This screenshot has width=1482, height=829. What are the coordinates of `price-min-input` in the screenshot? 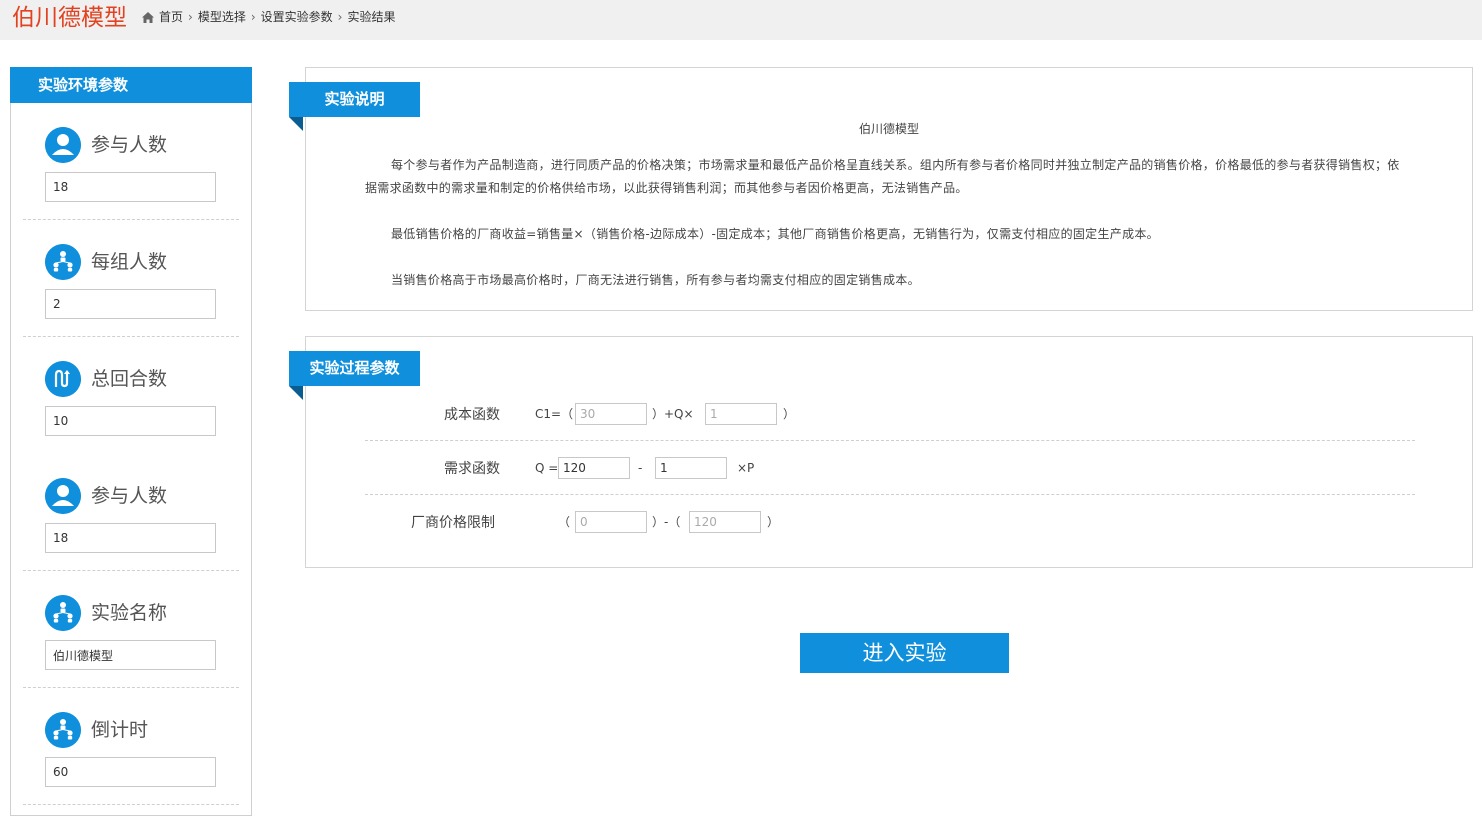 It's located at (611, 522).